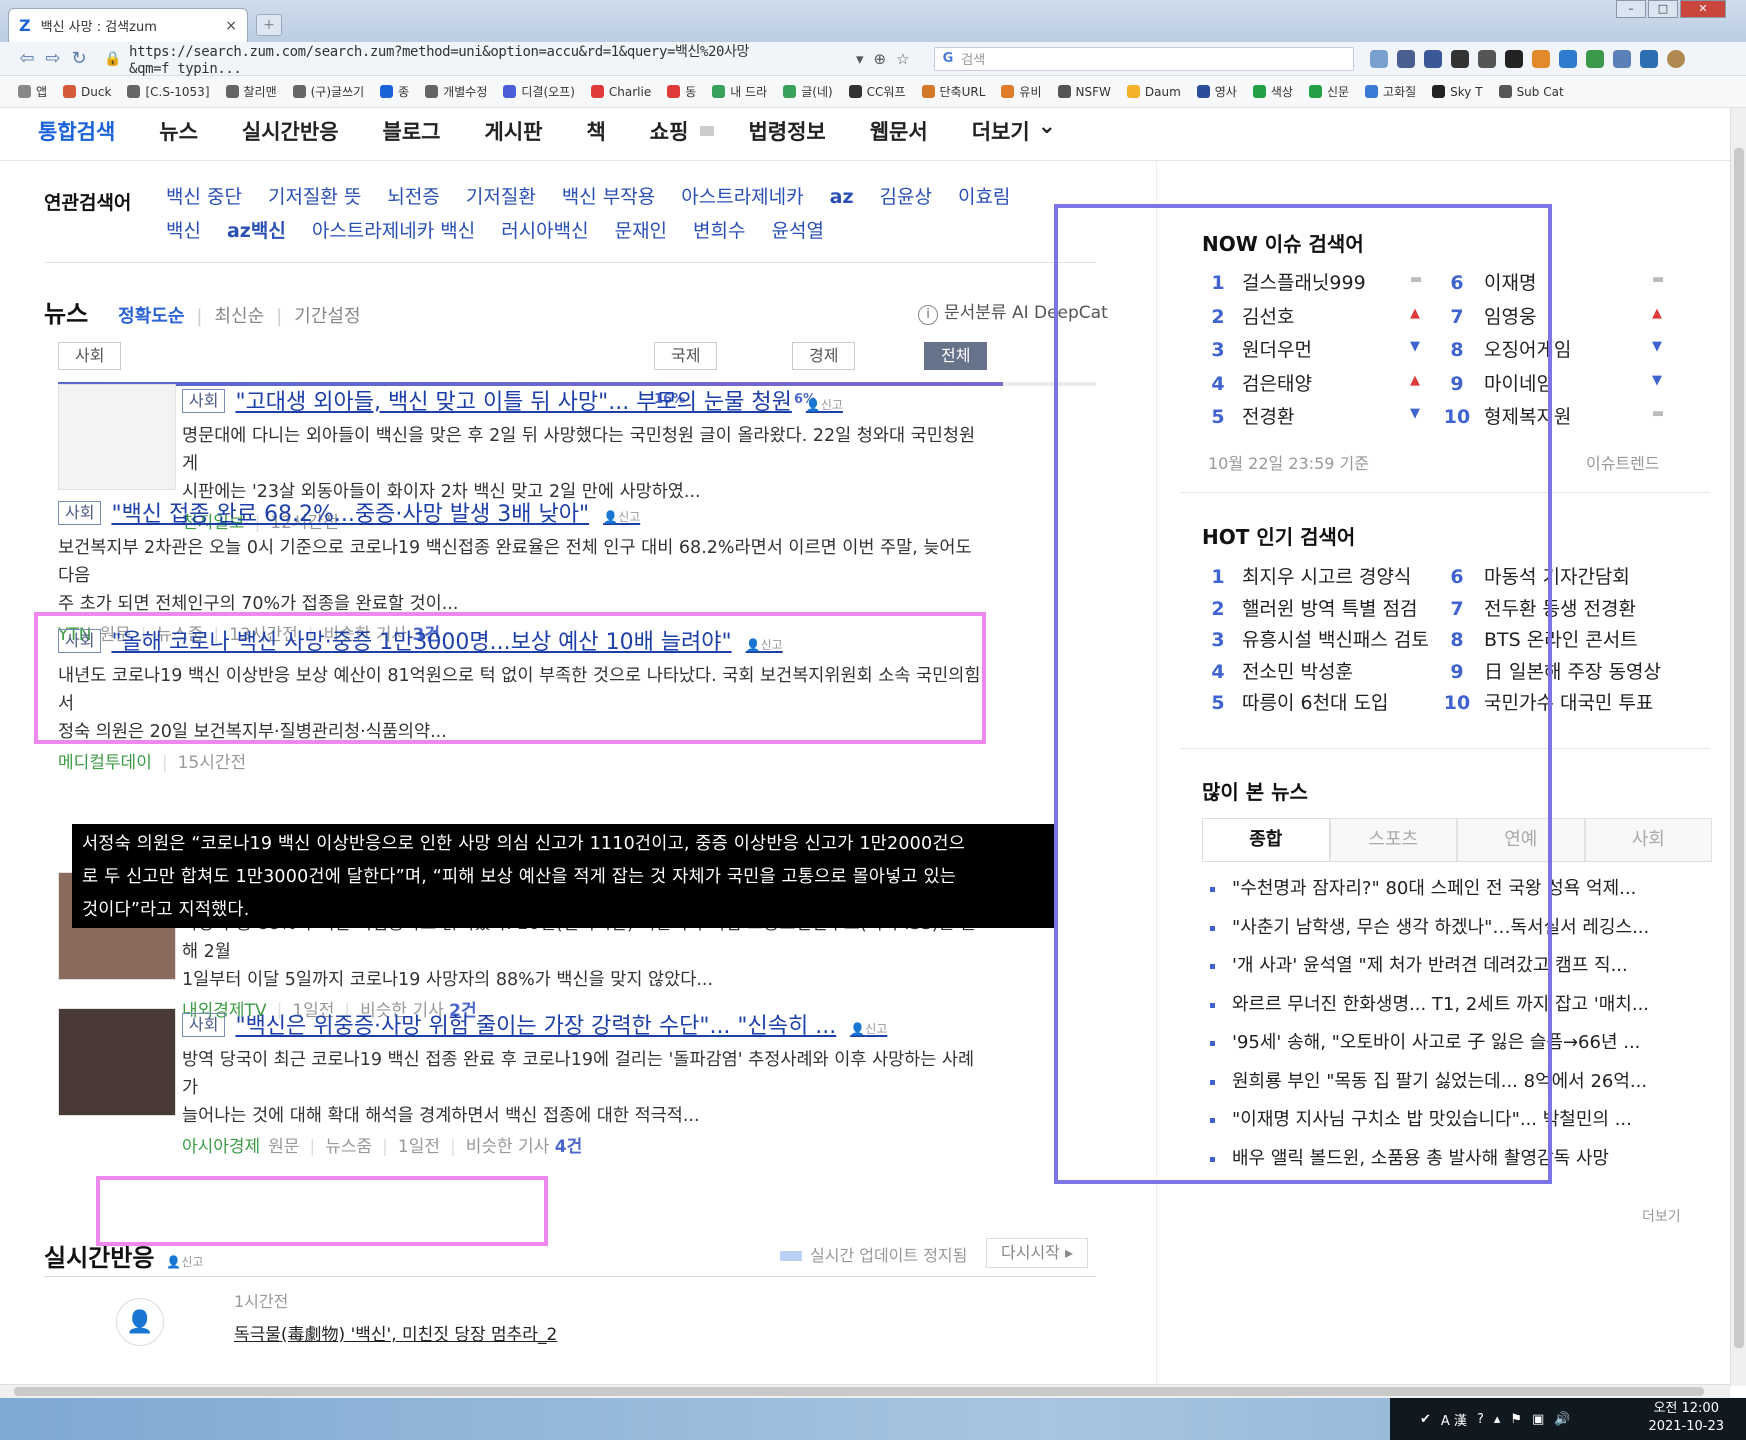 The image size is (1746, 1440). I want to click on forward-arrow-icon: ⇨, so click(53, 58).